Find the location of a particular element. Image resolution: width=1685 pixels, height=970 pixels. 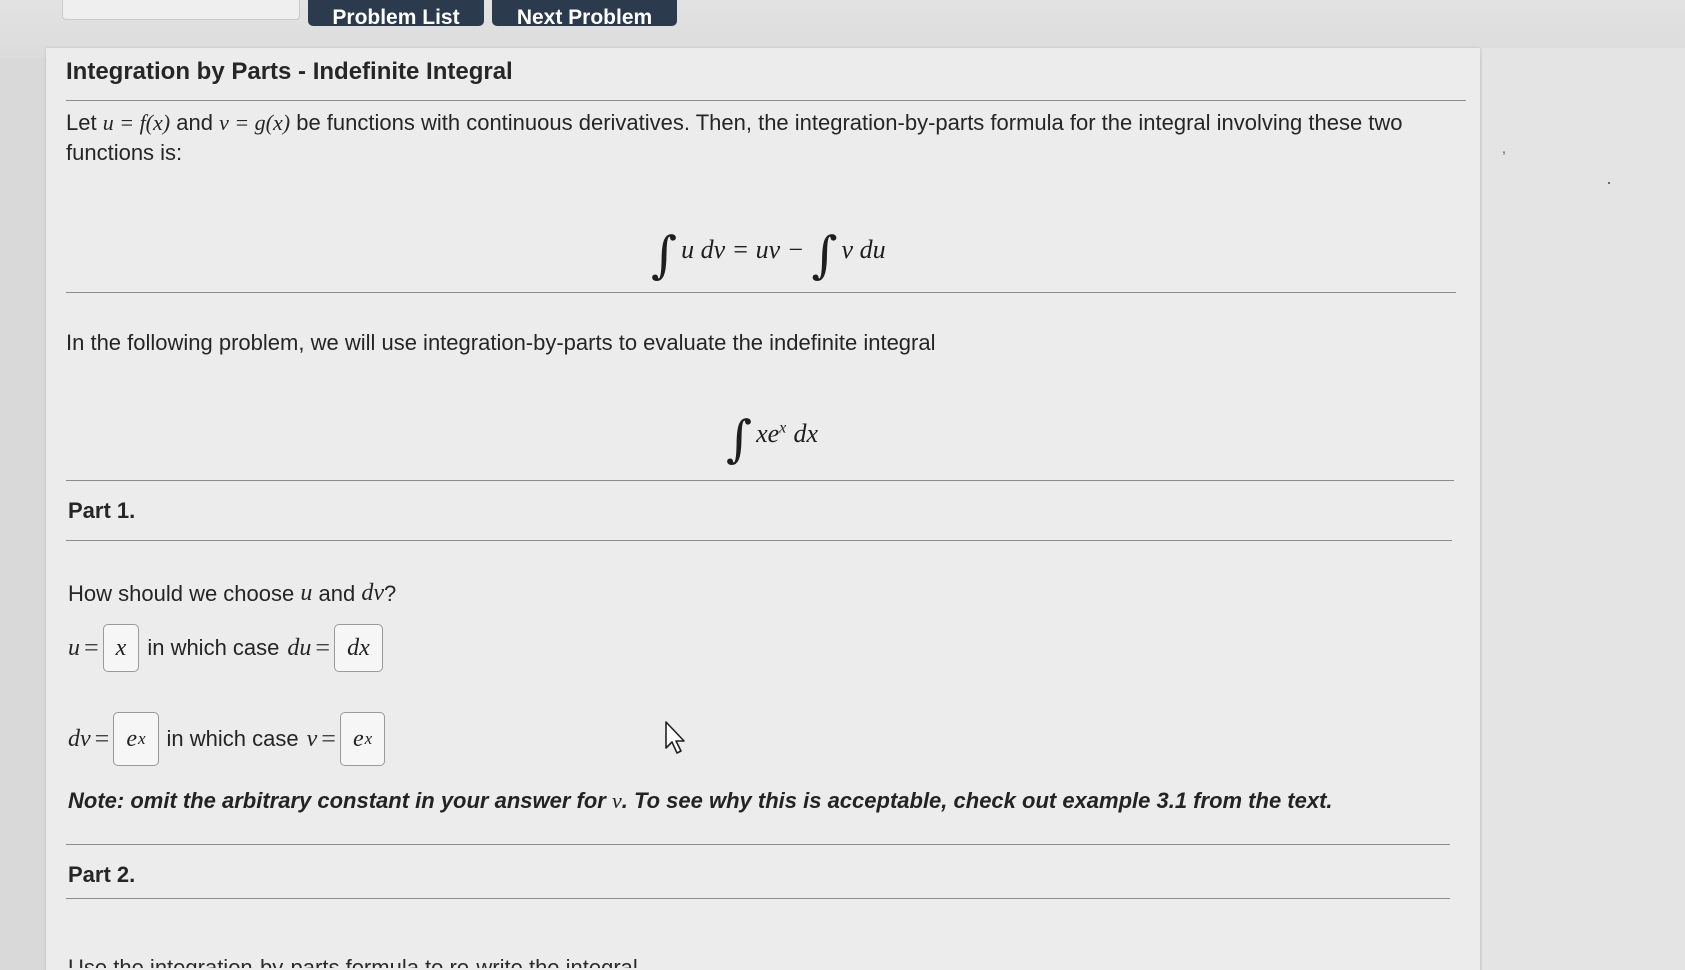

mouse-pointer-icon is located at coordinates (675, 737).